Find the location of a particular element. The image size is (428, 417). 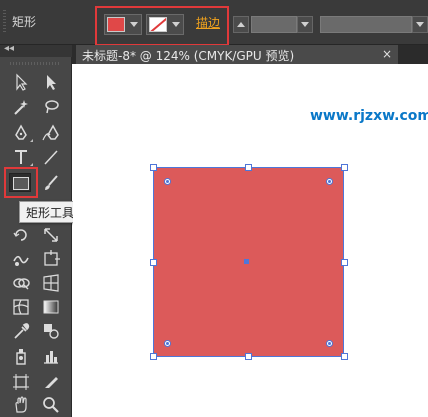

eyedropper-tool is located at coordinates (21, 331).